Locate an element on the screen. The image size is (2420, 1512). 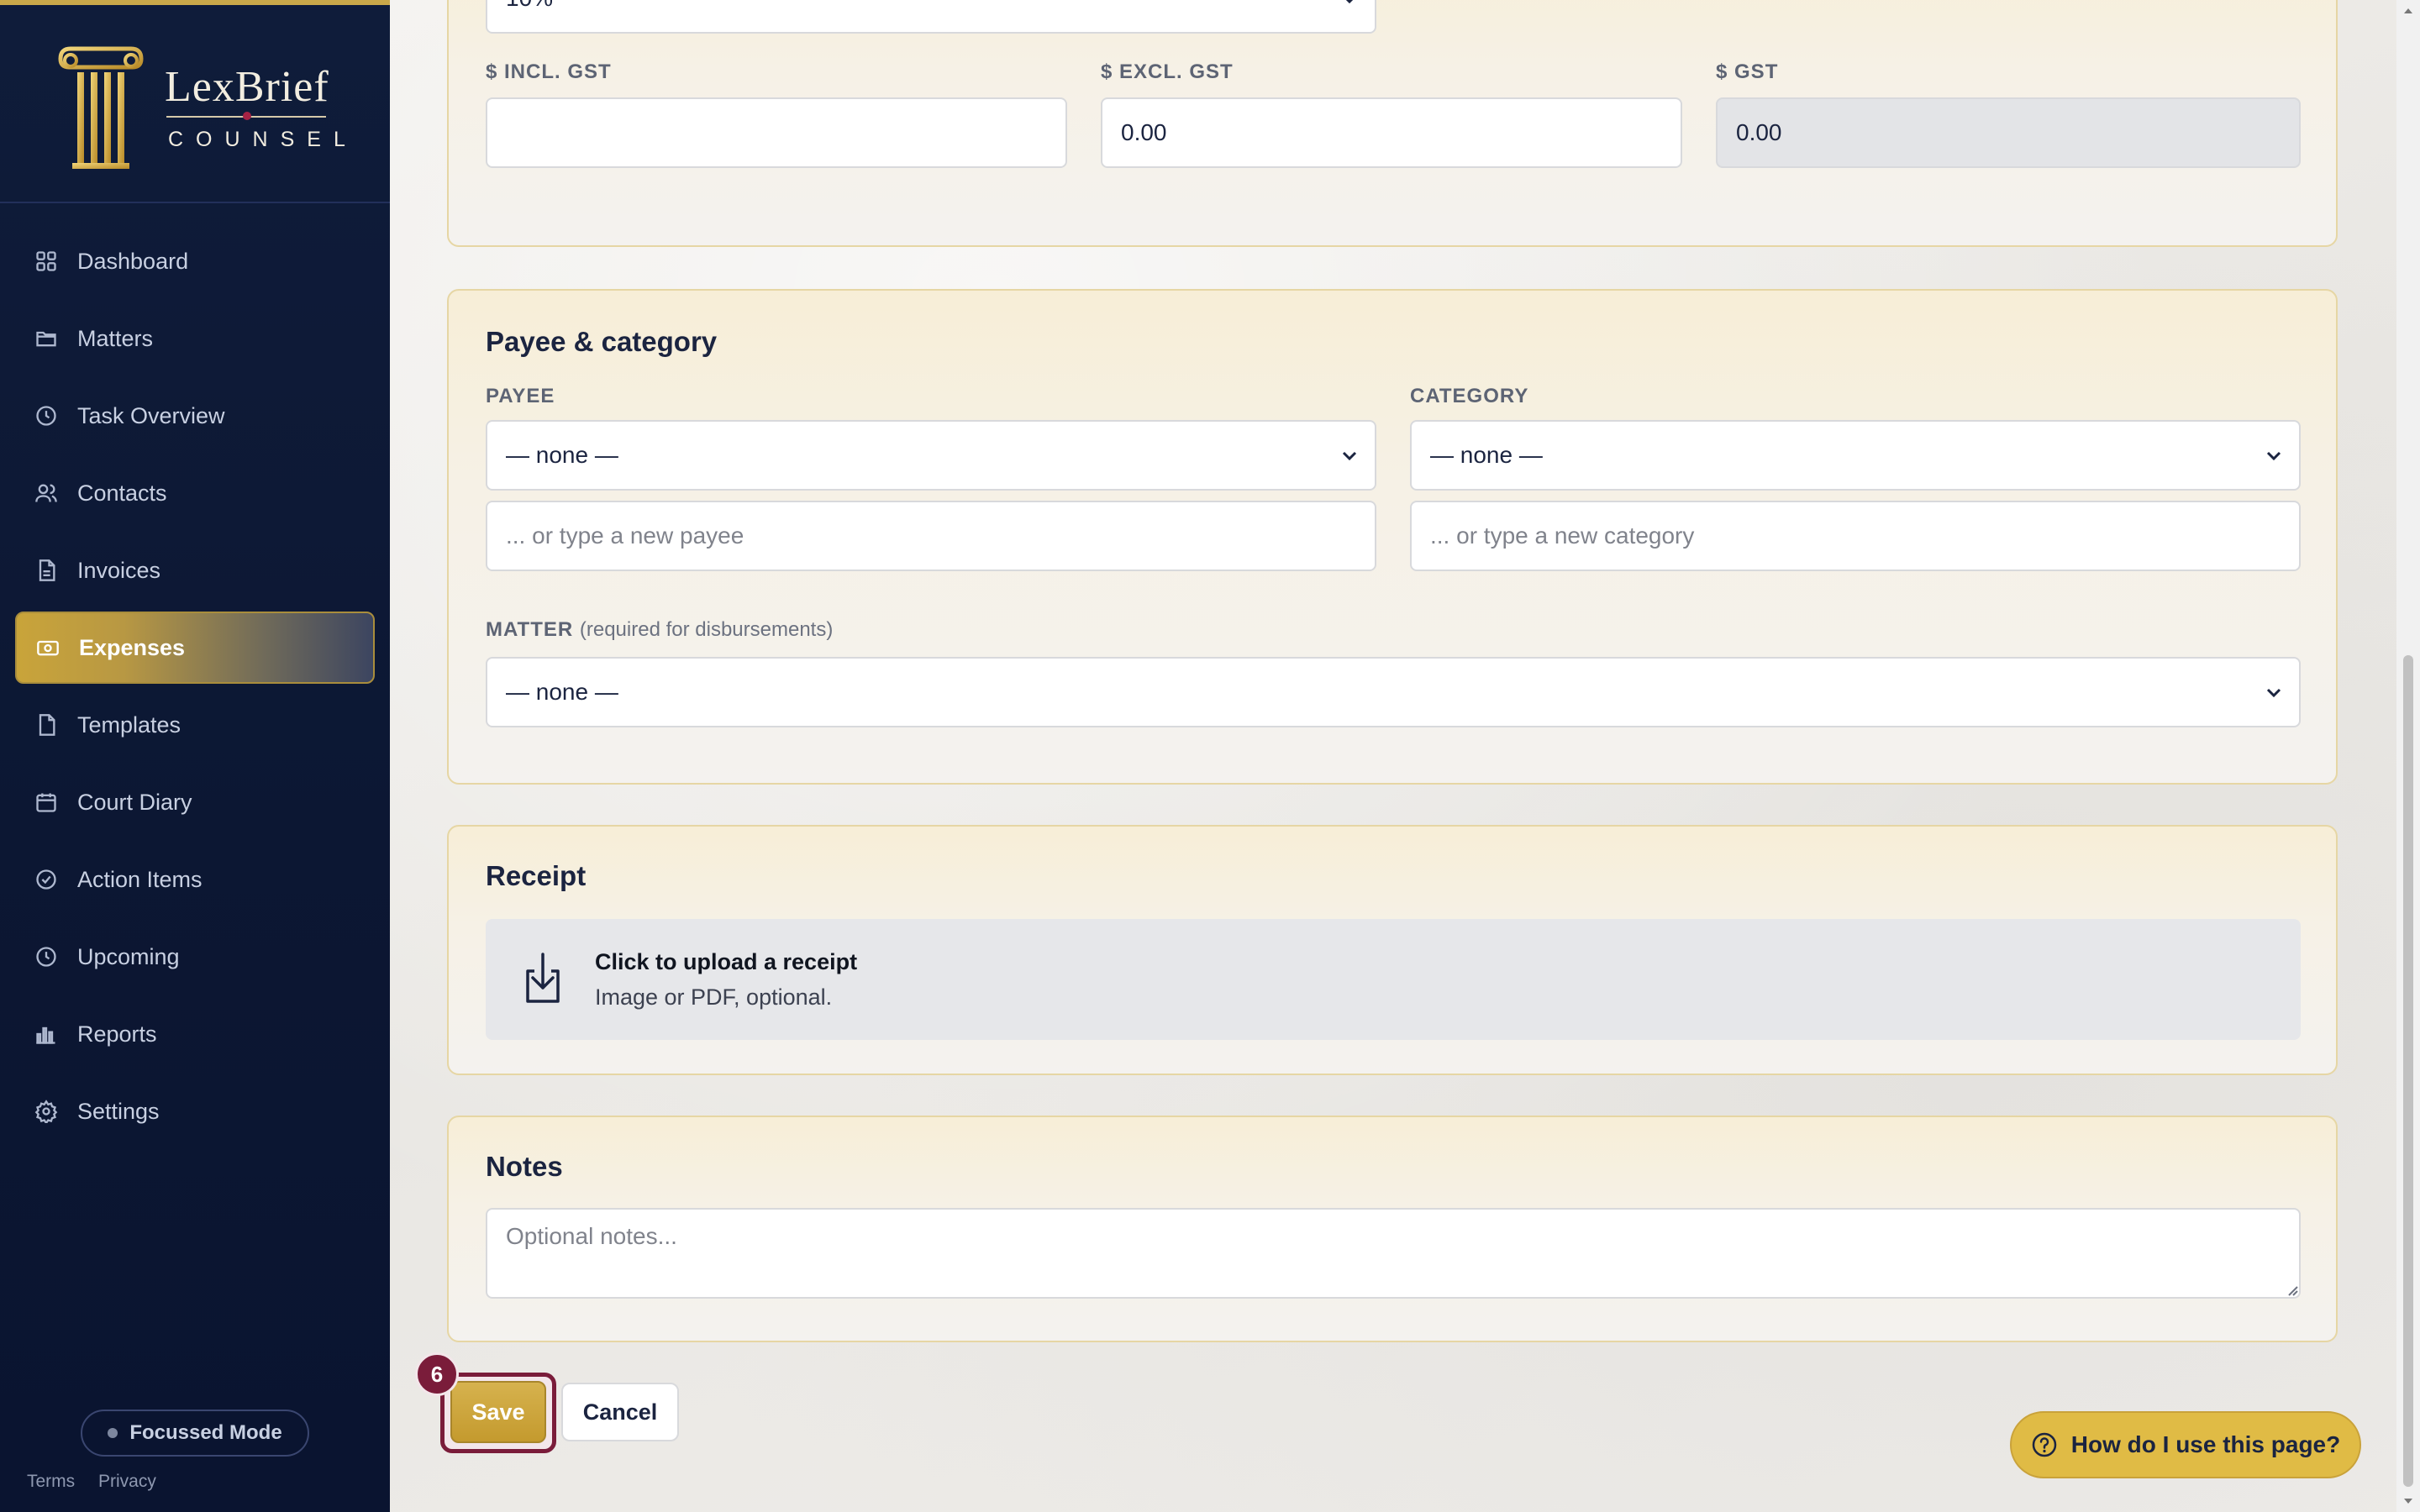
excl-gst-label: $ EXCL. GST is located at coordinates (1167, 71).